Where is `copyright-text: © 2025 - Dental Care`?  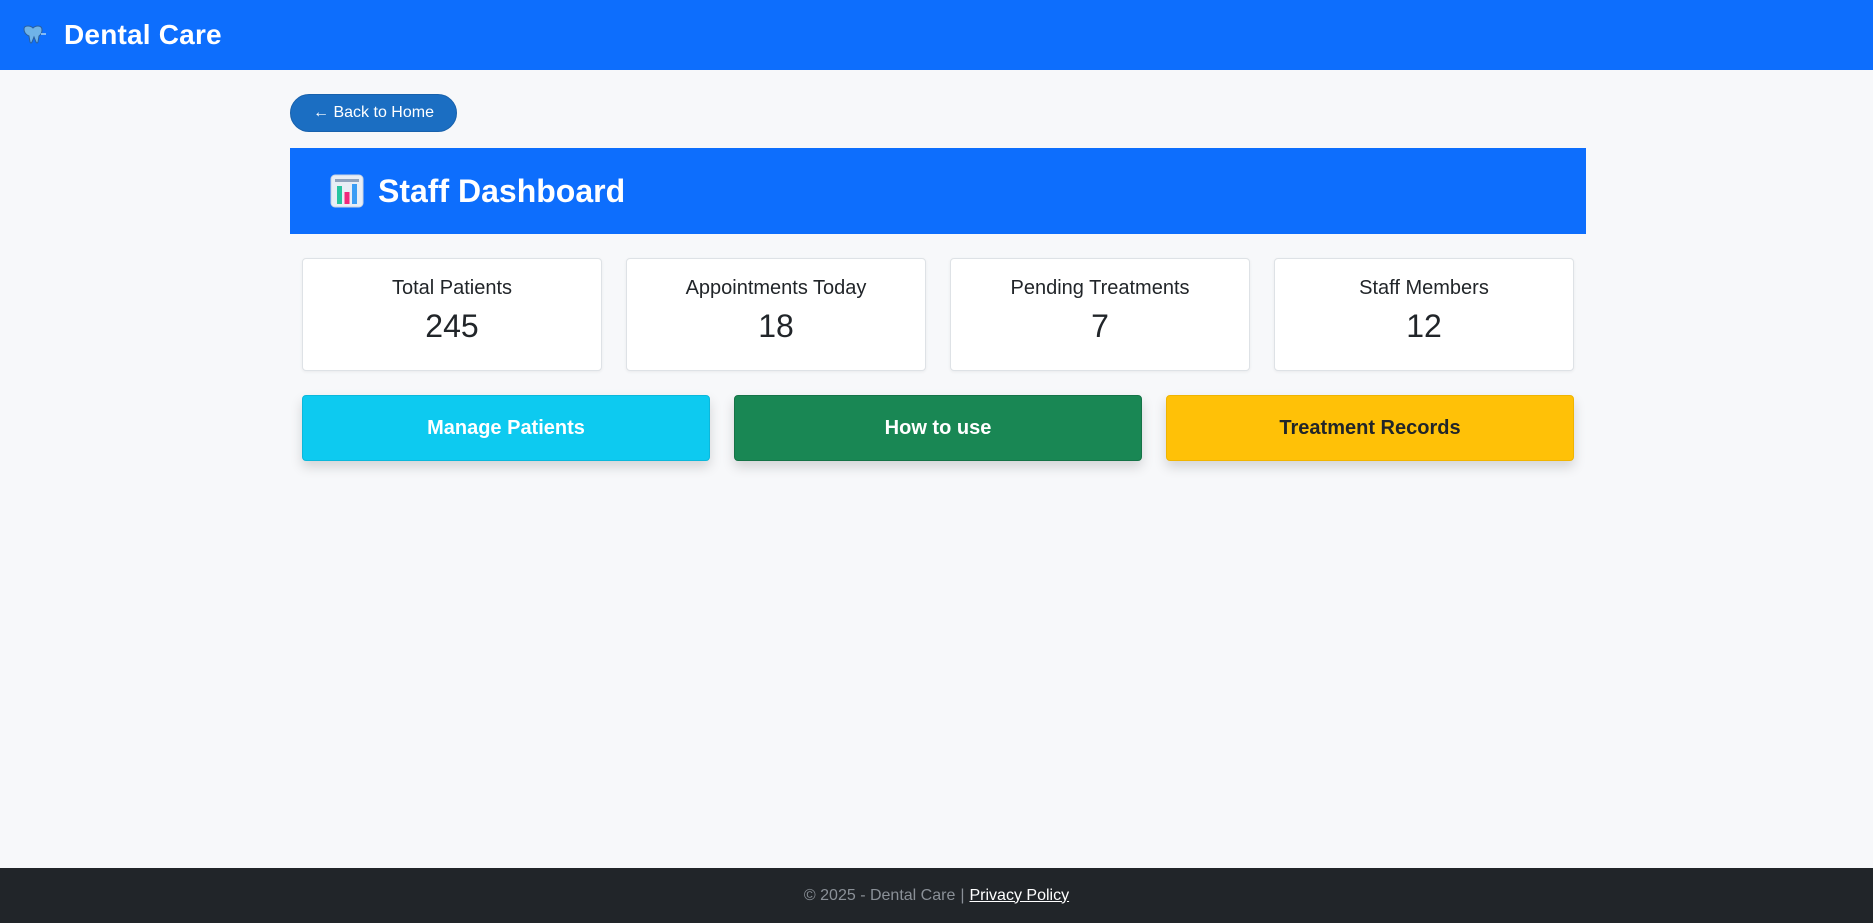
copyright-text: © 2025 - Dental Care is located at coordinates (879, 895).